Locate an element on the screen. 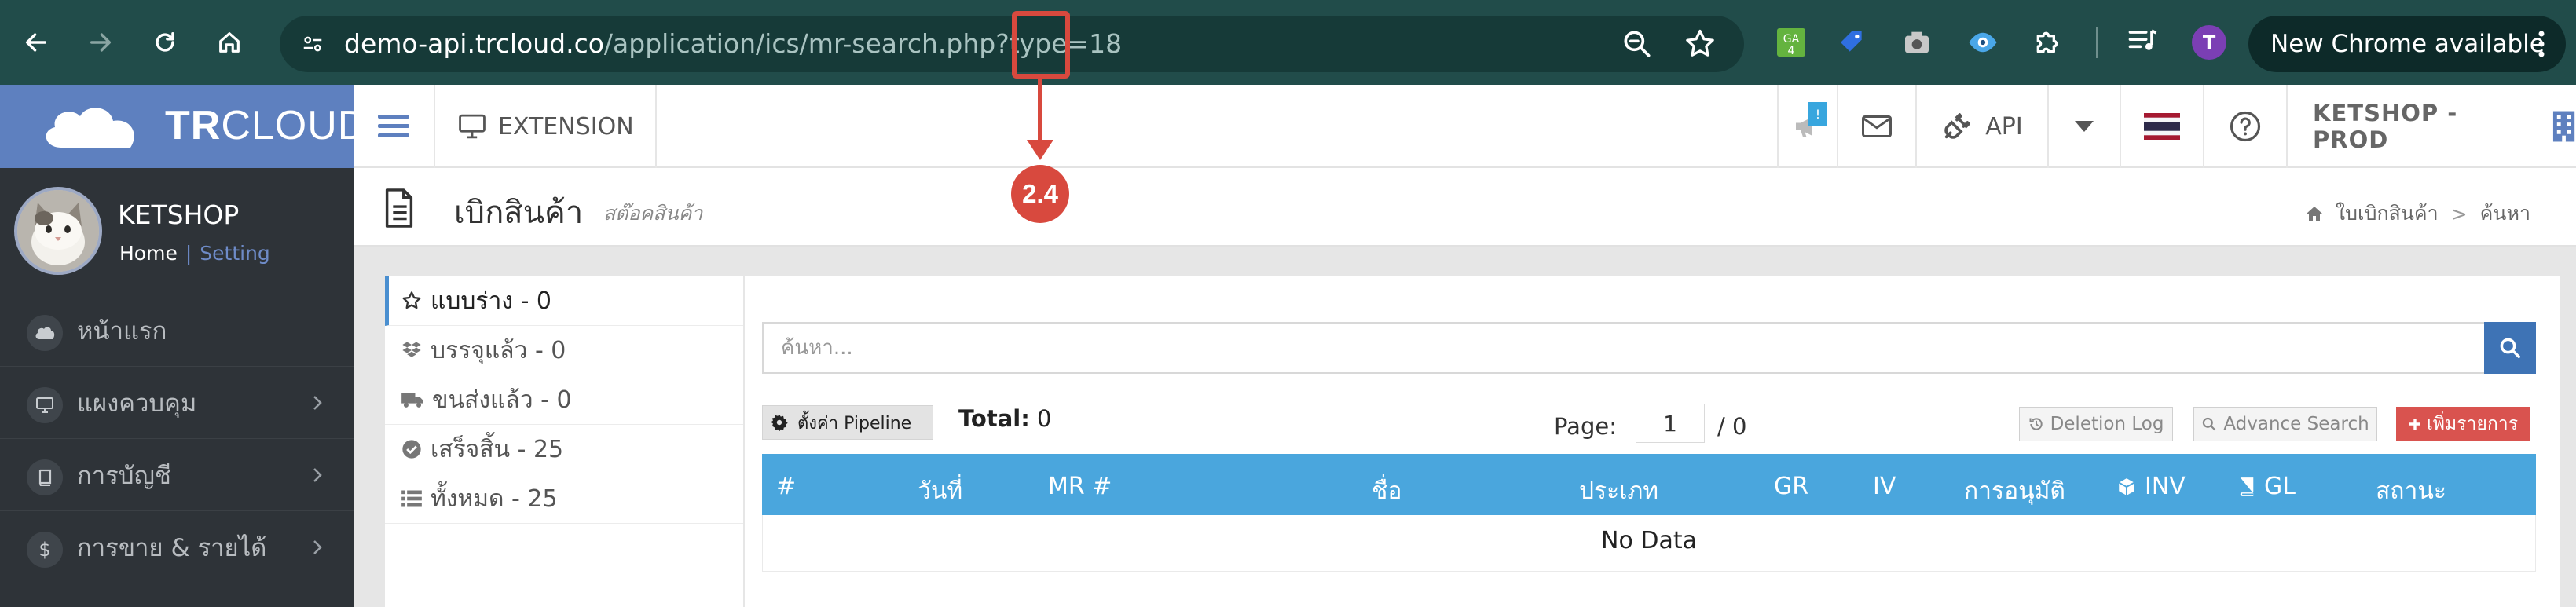 The width and height of the screenshot is (2576, 607). history-icon is located at coordinates (2036, 424).